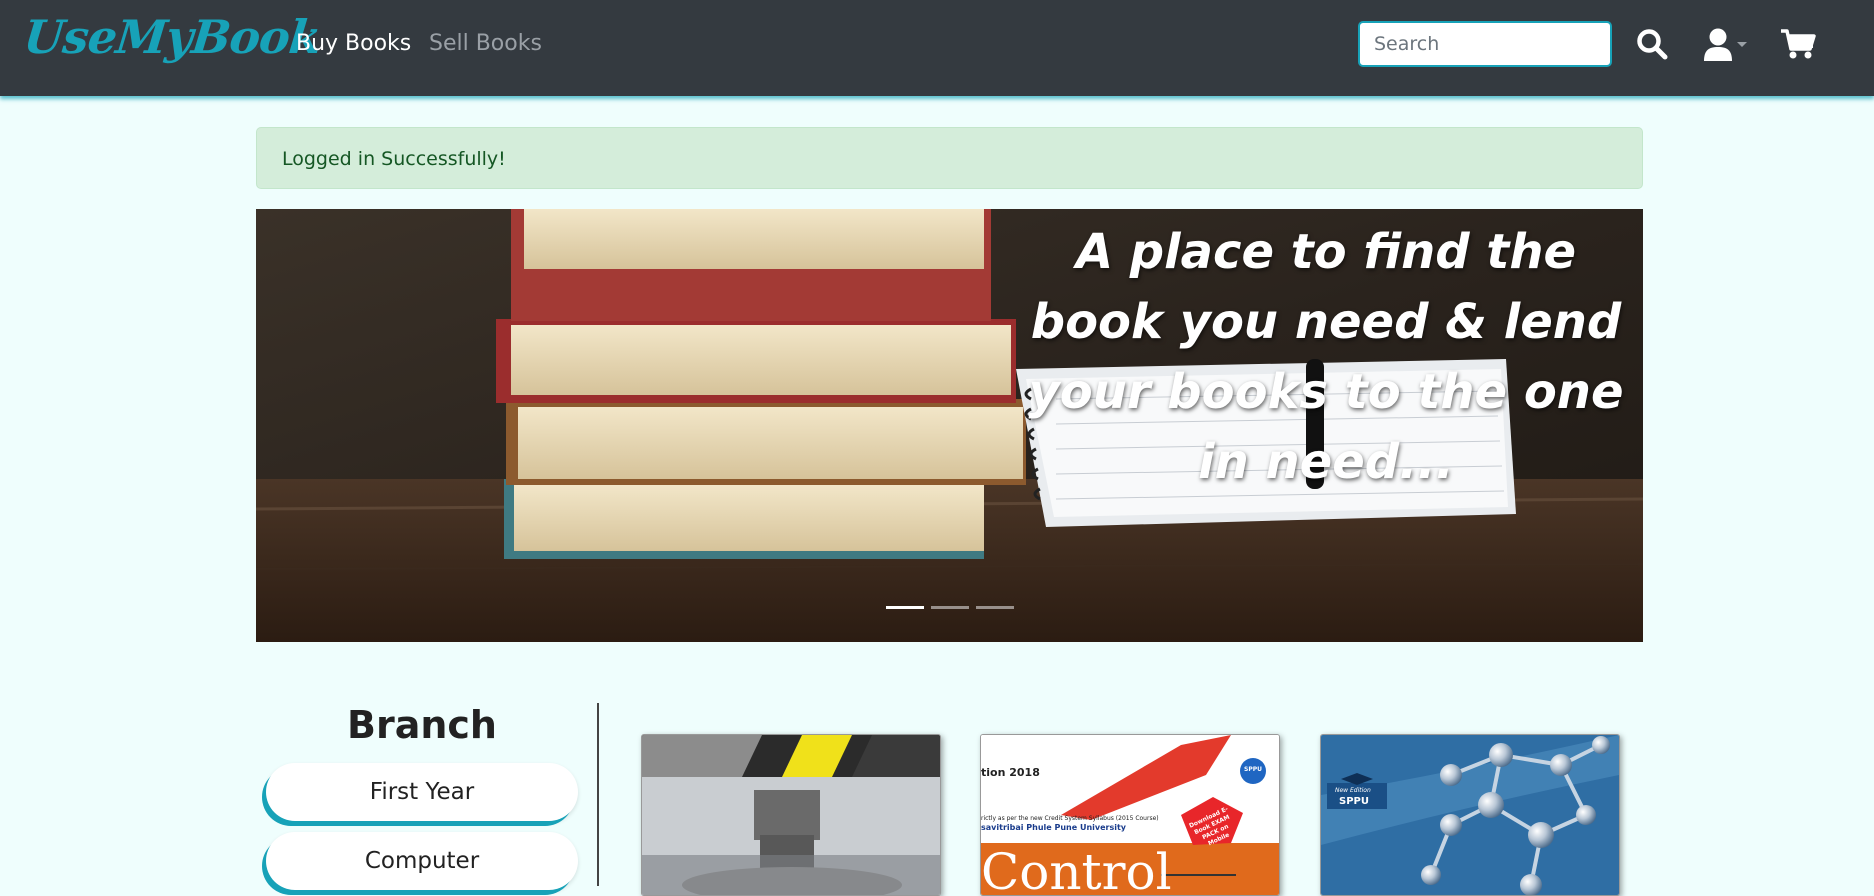  What do you see at coordinates (1353, 790) in the screenshot?
I see `cover-edition-badge: New Edition` at bounding box center [1353, 790].